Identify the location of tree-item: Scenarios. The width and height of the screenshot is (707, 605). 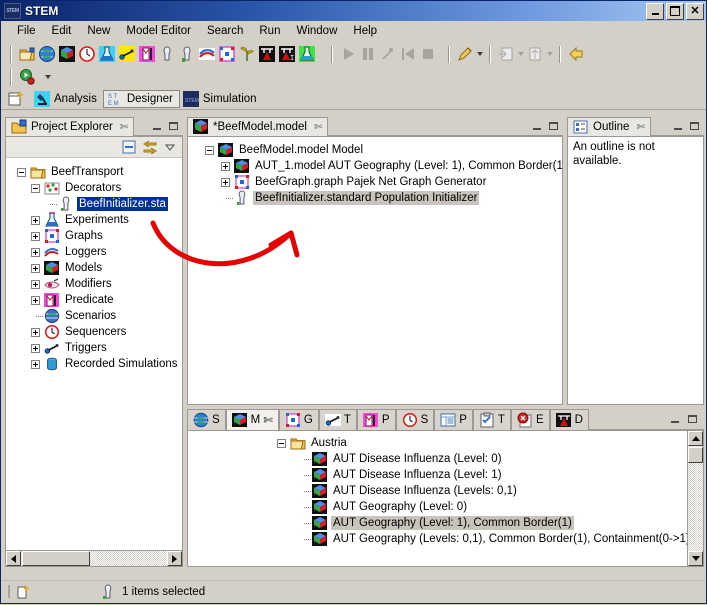
(97, 316).